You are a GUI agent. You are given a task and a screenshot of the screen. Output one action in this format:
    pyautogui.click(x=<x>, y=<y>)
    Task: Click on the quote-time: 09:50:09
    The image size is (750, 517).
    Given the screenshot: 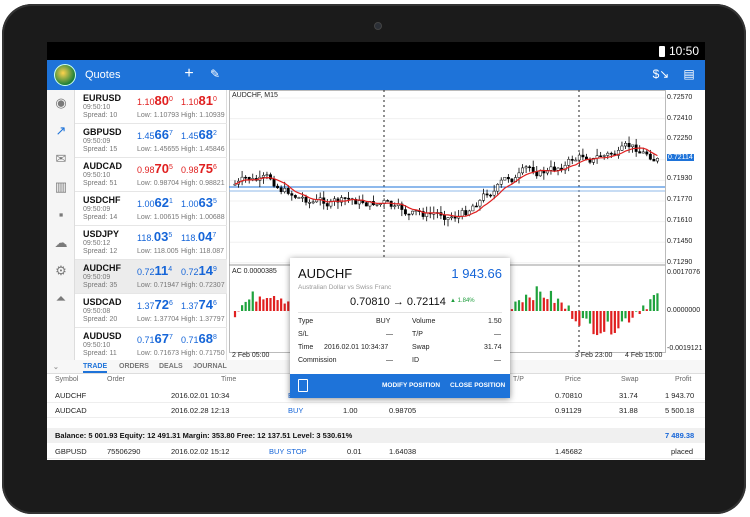 What is the action you would take?
    pyautogui.click(x=97, y=209)
    